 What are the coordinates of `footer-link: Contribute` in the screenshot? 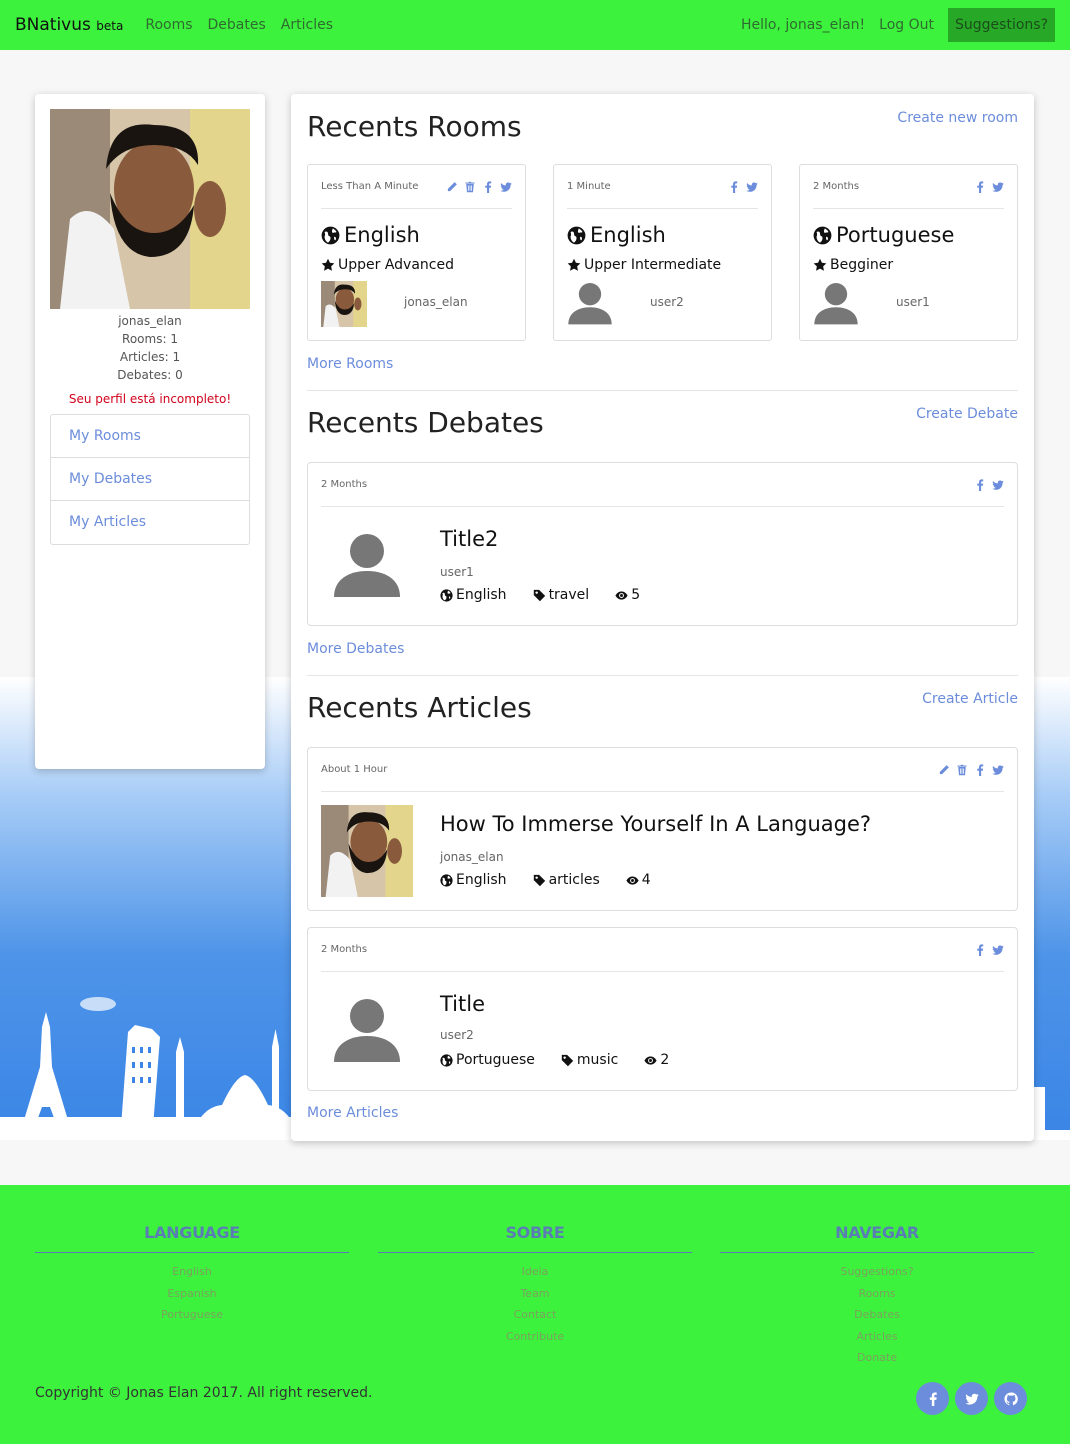 It's located at (535, 1337).